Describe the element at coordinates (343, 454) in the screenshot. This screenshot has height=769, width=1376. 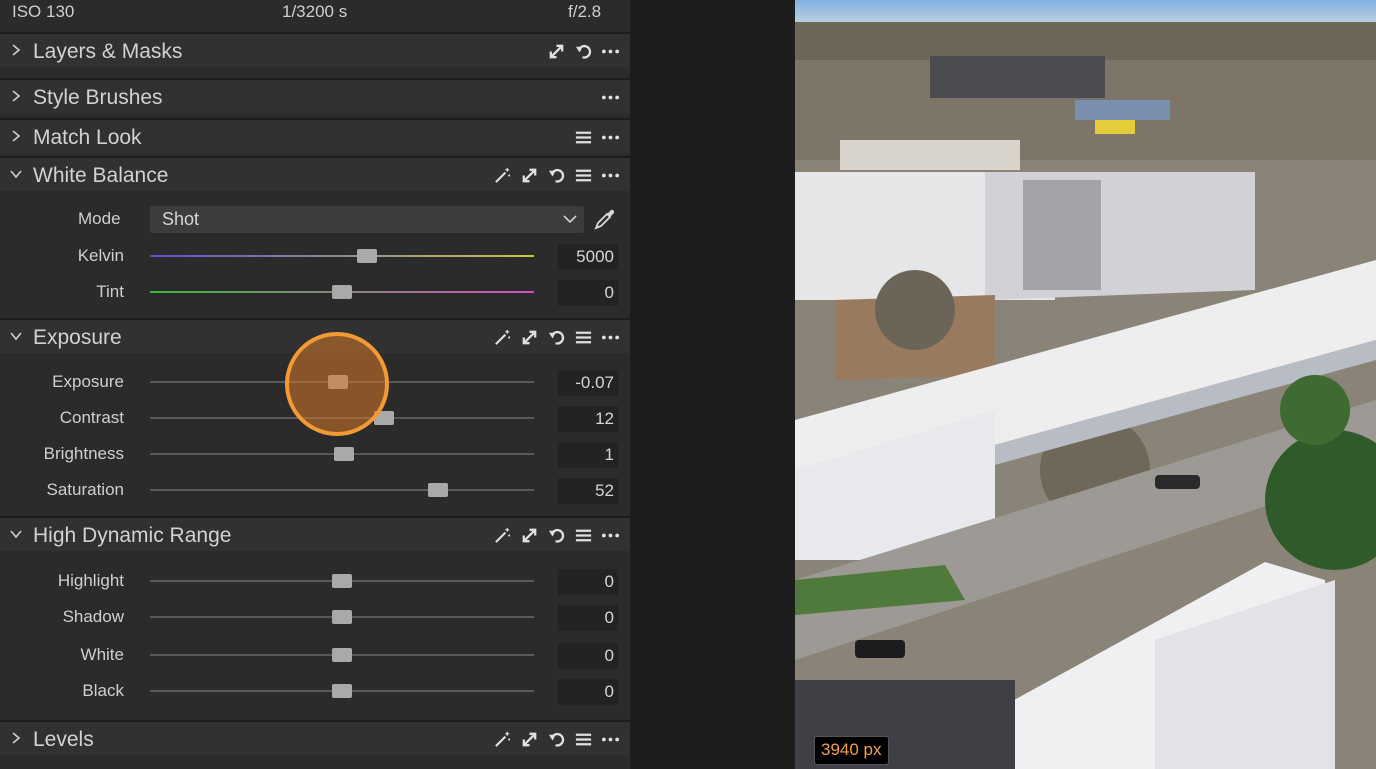
I see `brightness-slider-handle` at that location.